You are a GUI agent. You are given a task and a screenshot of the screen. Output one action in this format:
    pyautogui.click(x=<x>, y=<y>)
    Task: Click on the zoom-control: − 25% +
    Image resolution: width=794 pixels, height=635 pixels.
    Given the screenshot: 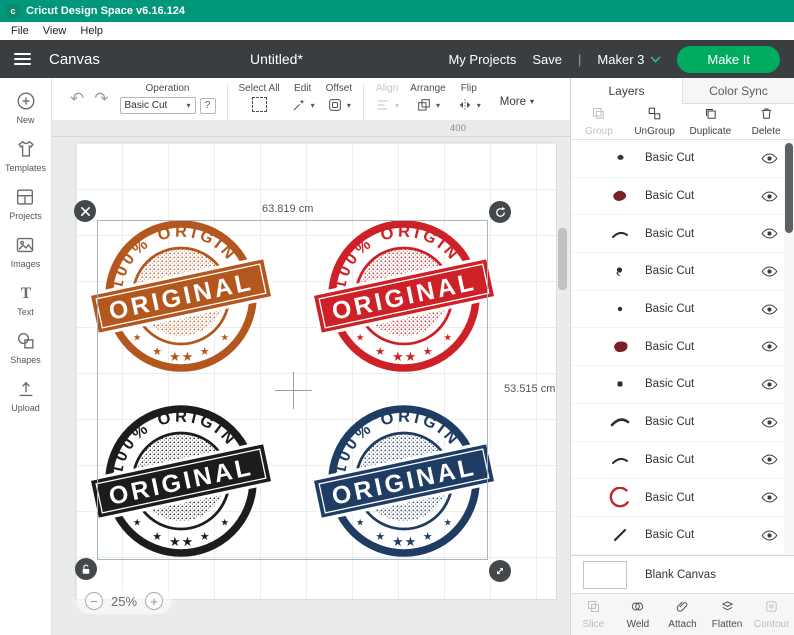 What is the action you would take?
    pyautogui.click(x=124, y=601)
    